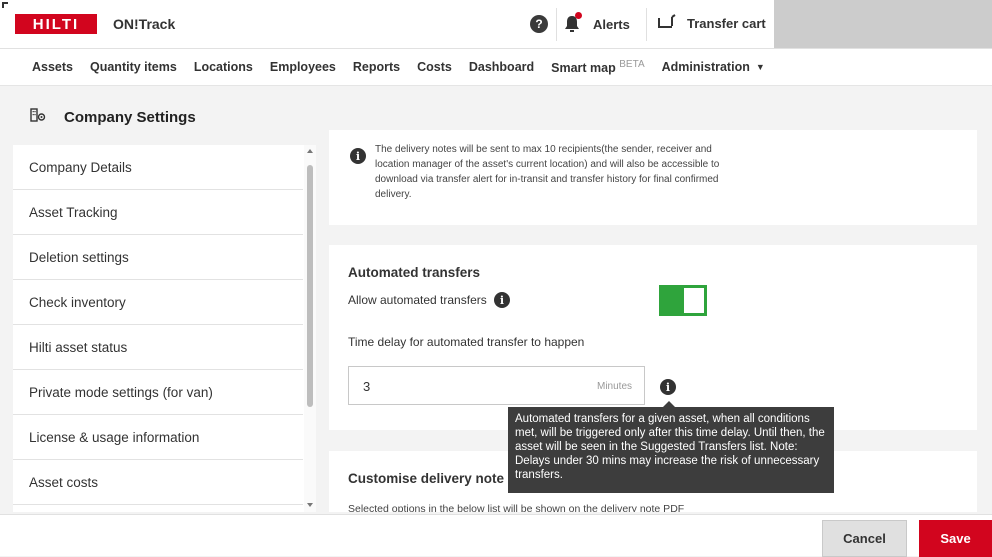 This screenshot has width=992, height=557. What do you see at coordinates (496, 24) in the screenshot?
I see `top-bar: HILTI ON!Track ? Alerts Transfer cart` at bounding box center [496, 24].